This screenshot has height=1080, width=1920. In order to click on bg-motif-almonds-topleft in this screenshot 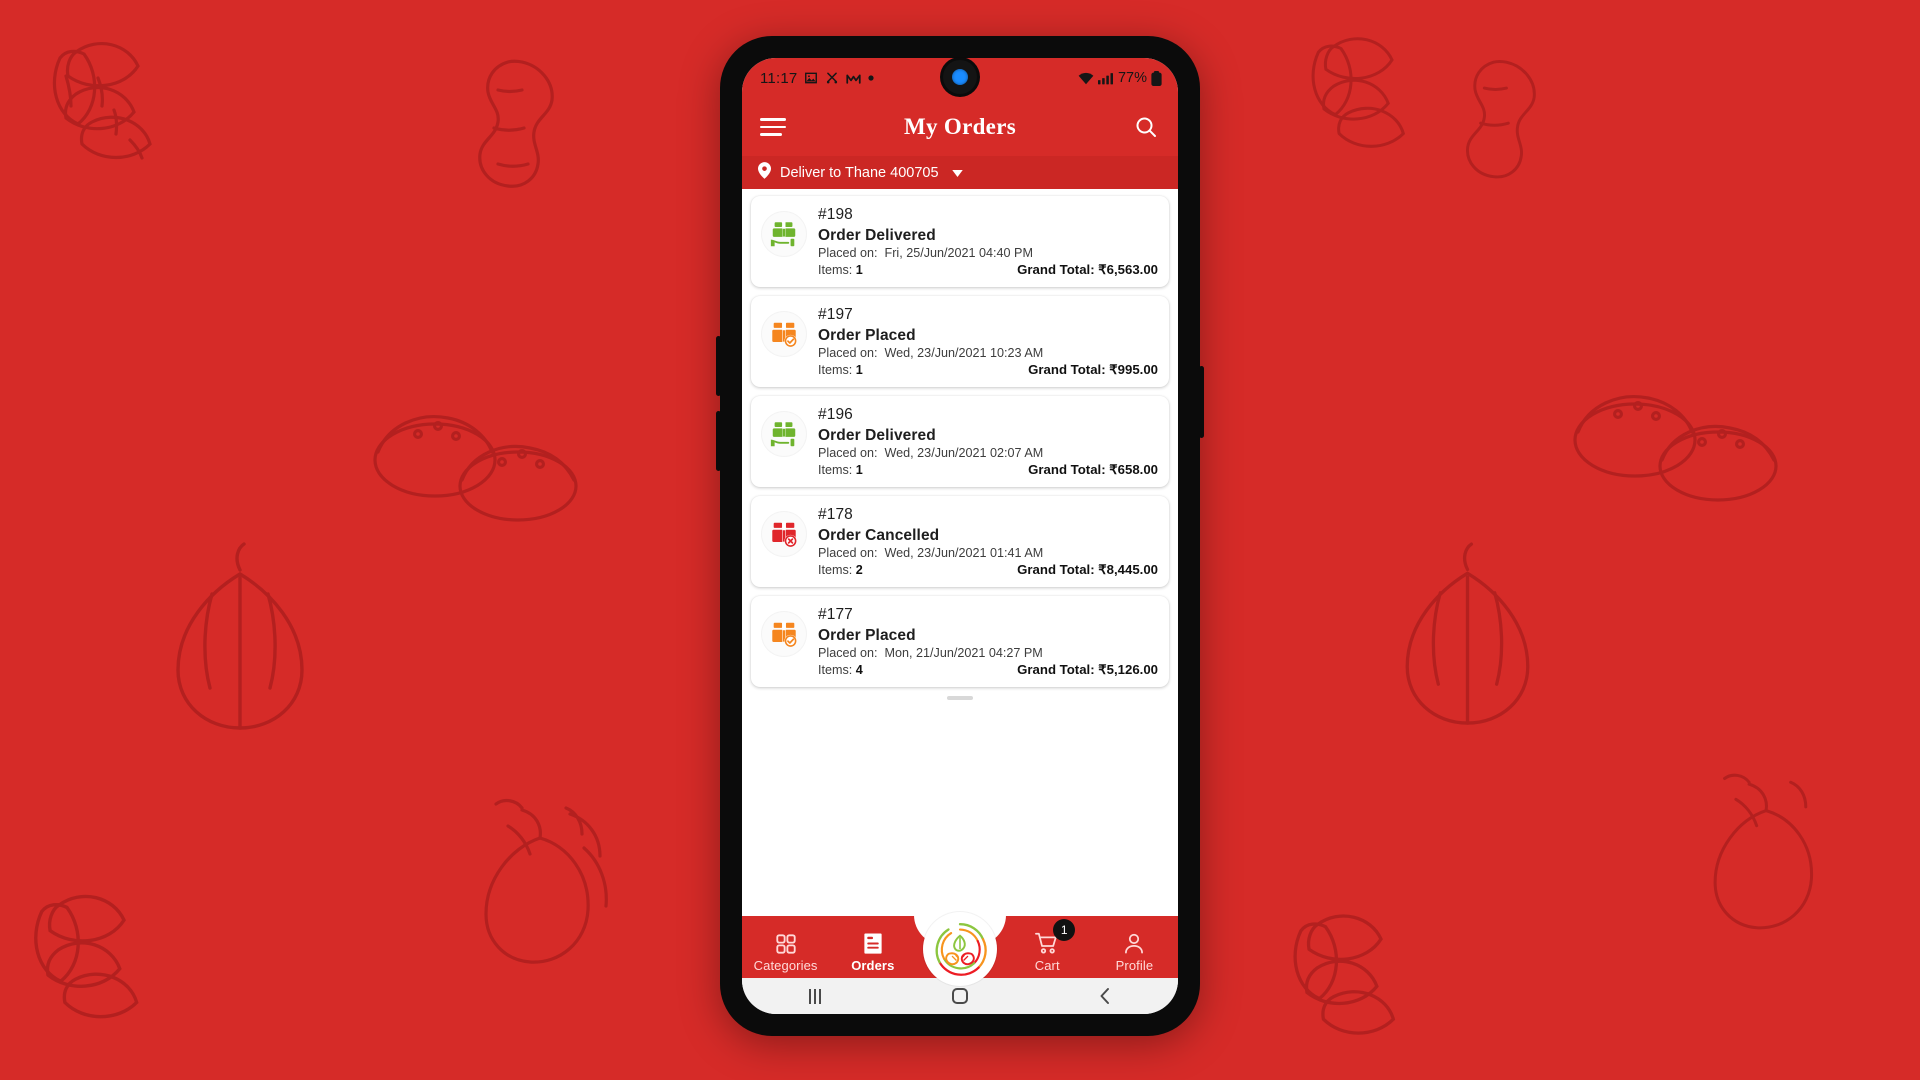, I will do `click(120, 118)`.